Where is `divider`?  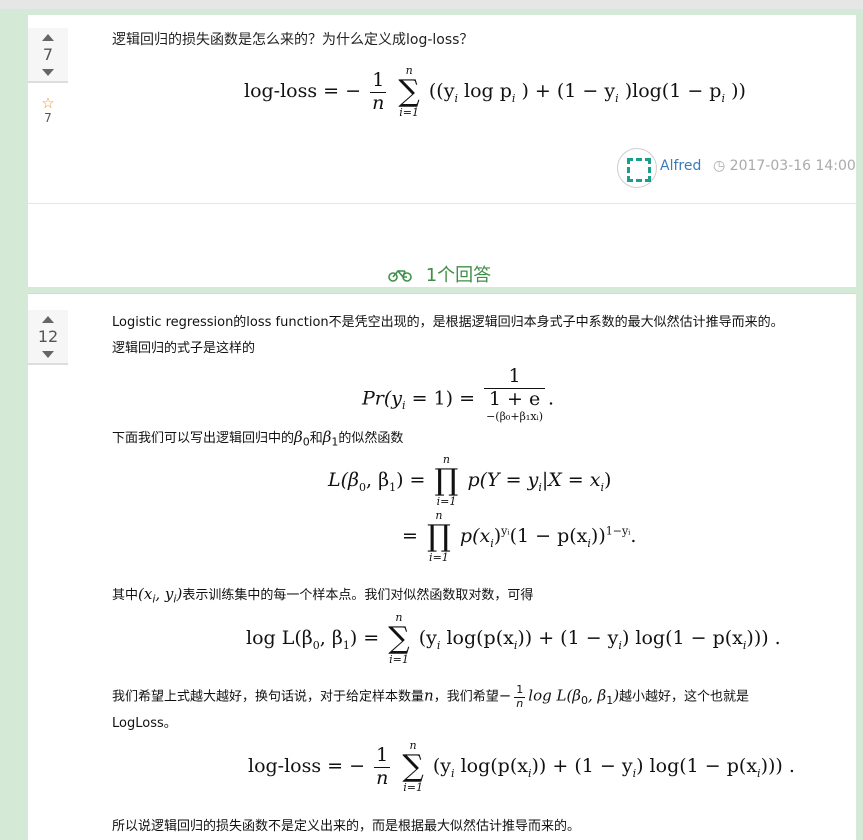
divider is located at coordinates (442, 203).